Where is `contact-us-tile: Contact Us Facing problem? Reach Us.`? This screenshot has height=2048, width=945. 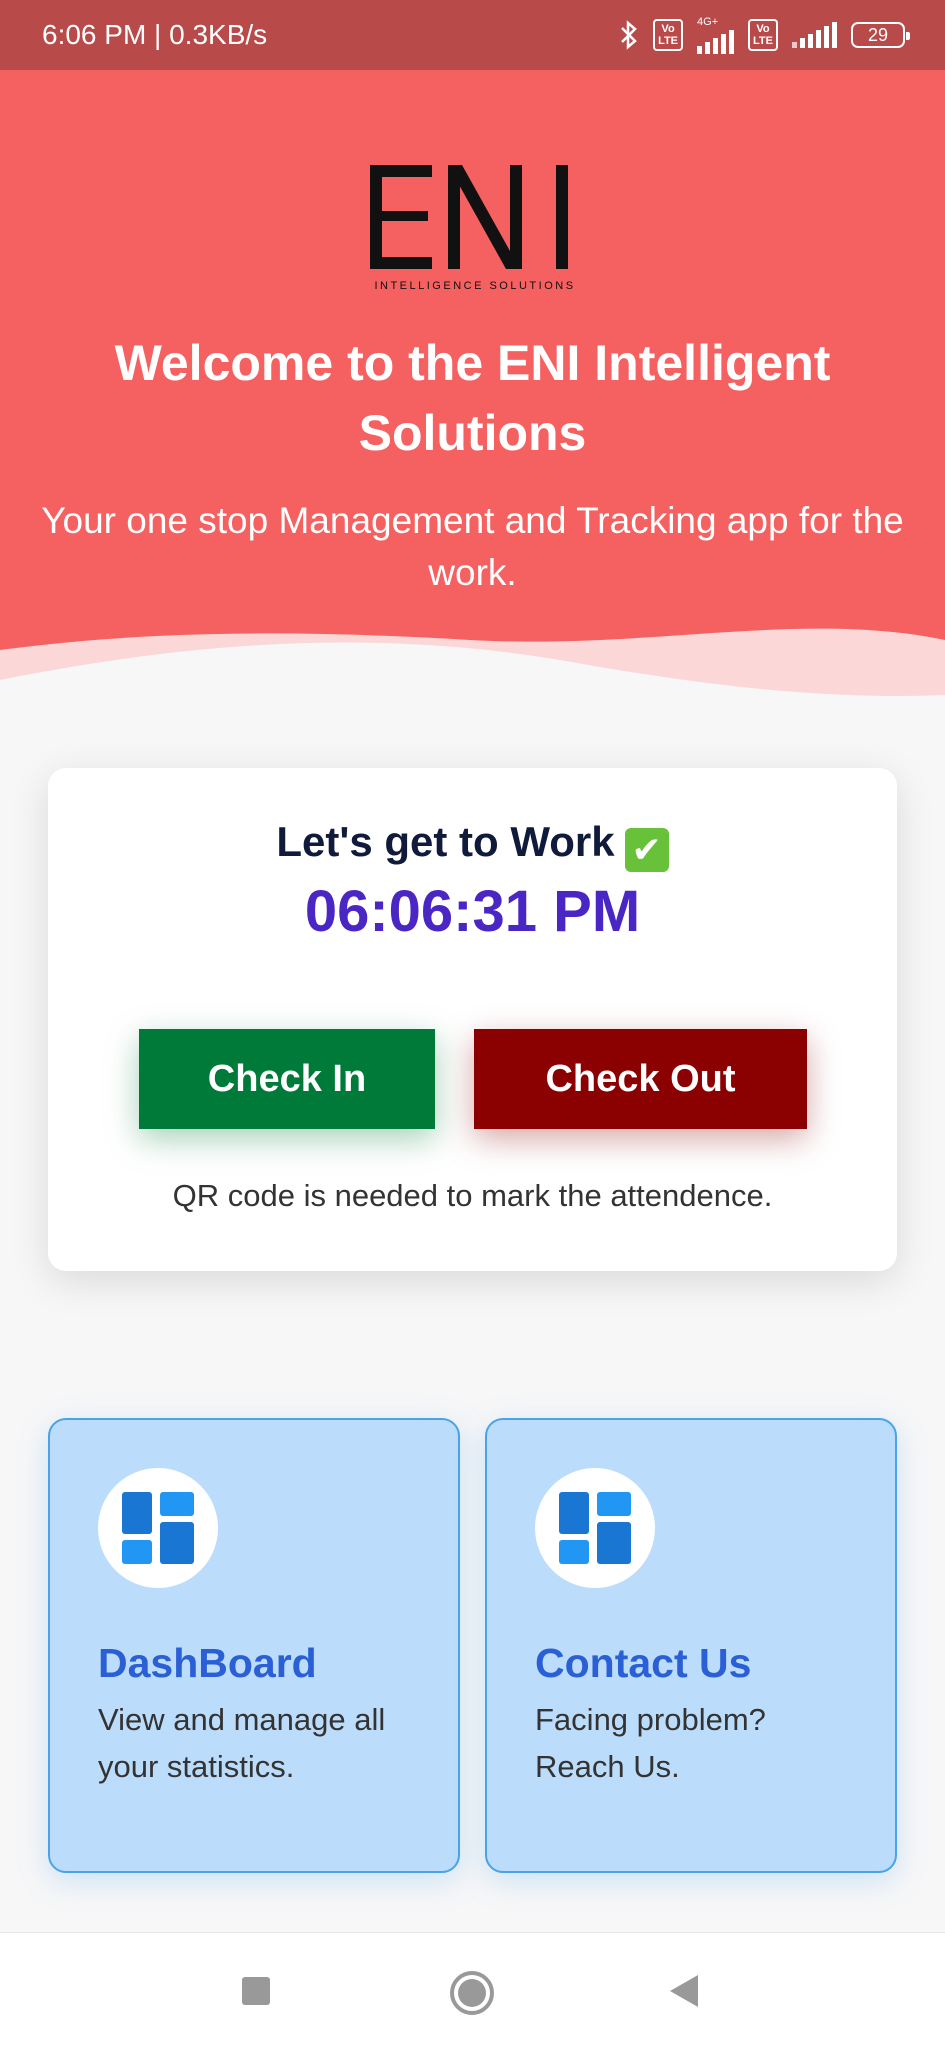 contact-us-tile: Contact Us Facing problem? Reach Us. is located at coordinates (691, 1645).